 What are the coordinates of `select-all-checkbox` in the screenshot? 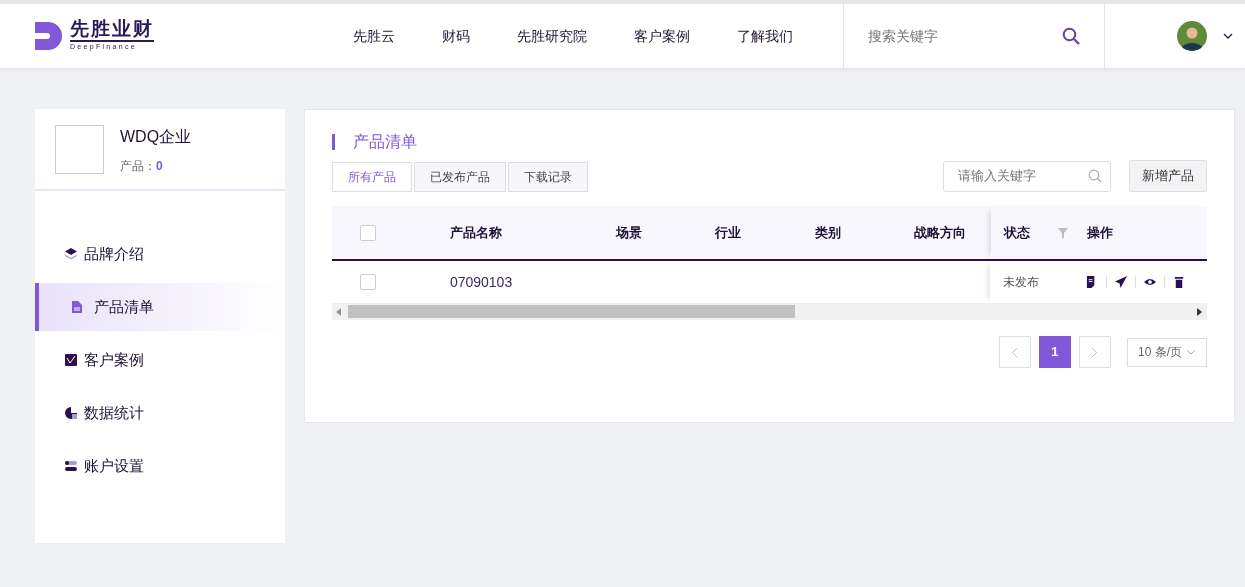 It's located at (368, 232).